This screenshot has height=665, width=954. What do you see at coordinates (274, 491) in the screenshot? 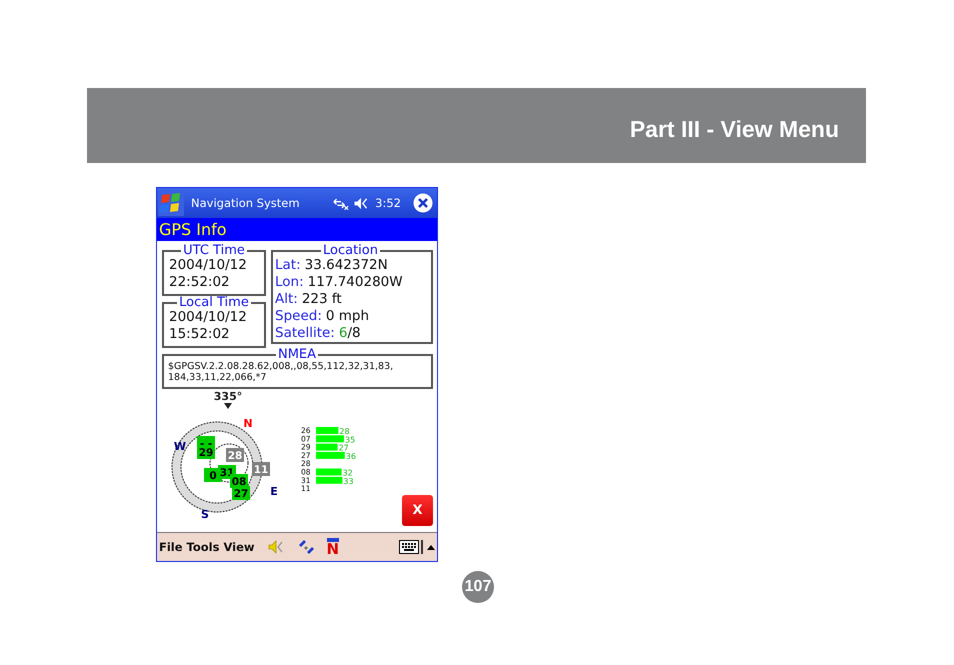
I see `compass-label: E` at bounding box center [274, 491].